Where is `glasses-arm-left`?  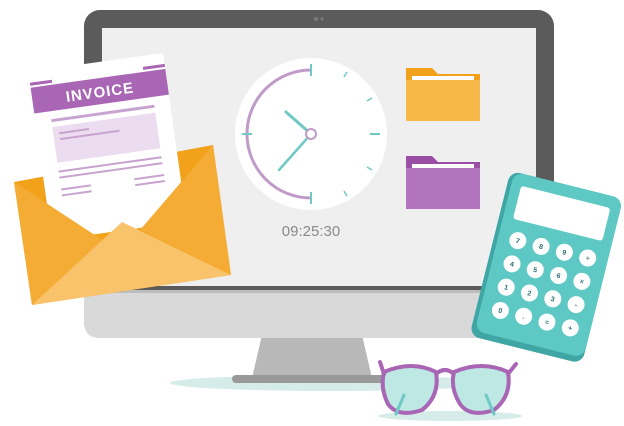 glasses-arm-left is located at coordinates (382, 368).